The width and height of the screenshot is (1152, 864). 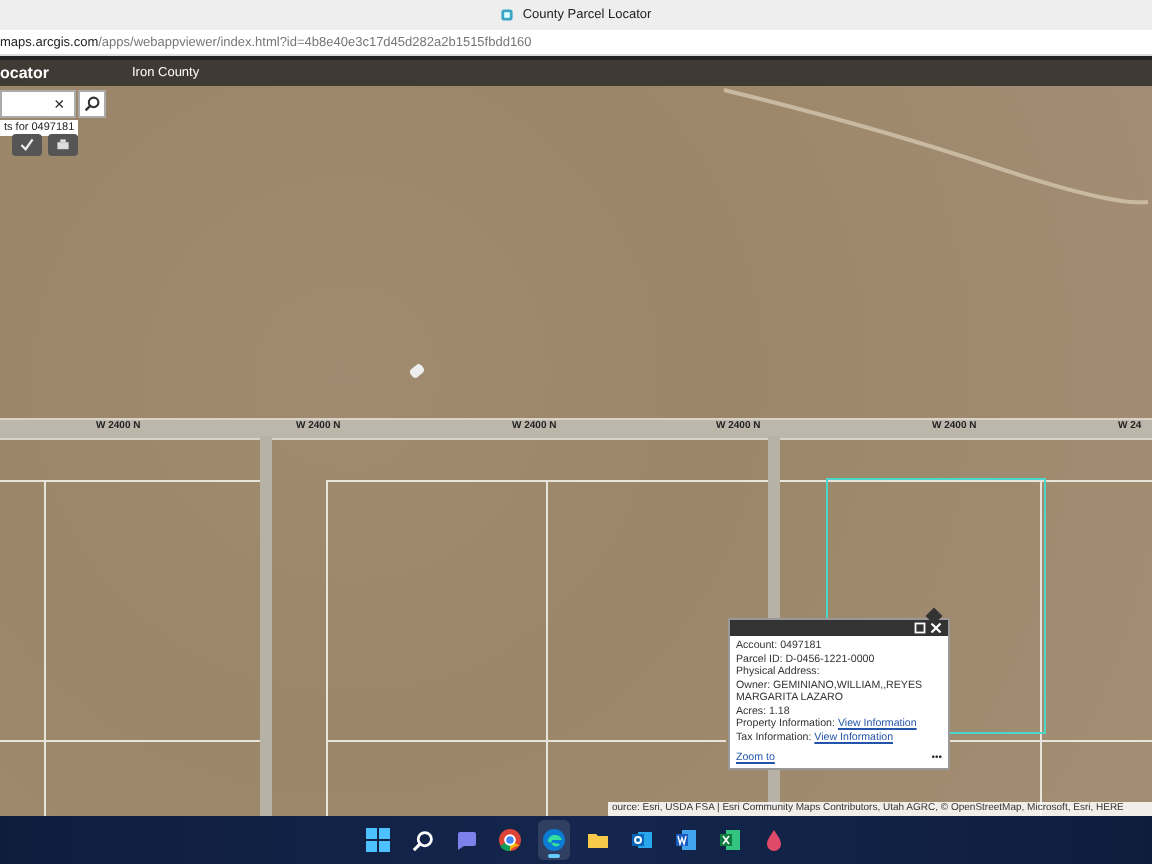 I want to click on clear-button: ×, so click(x=59, y=104).